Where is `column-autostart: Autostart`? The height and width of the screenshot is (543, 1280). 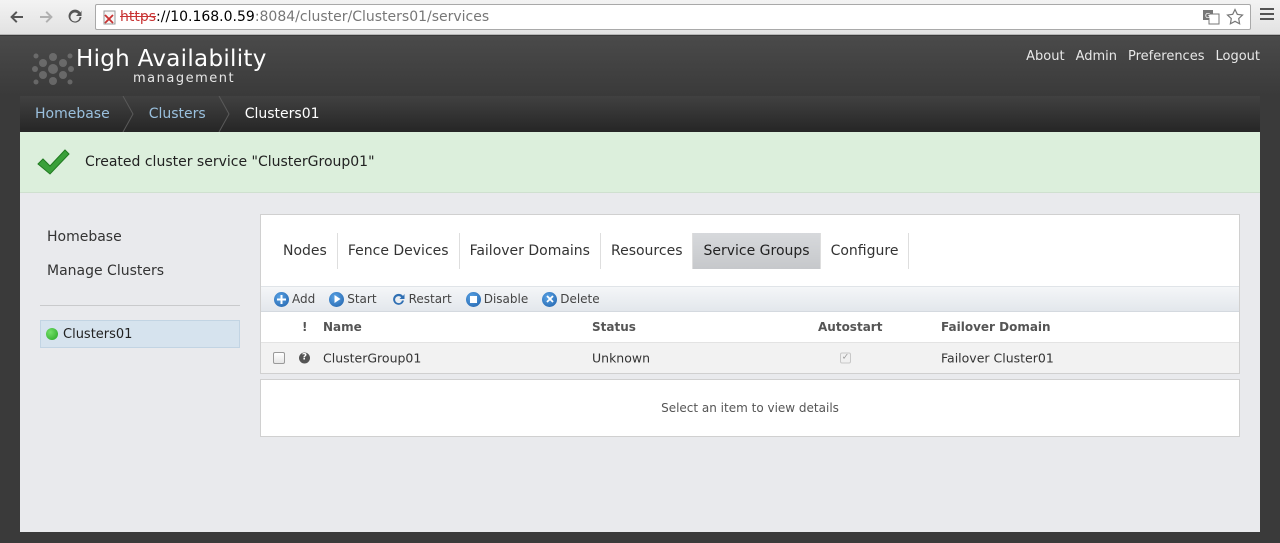
column-autostart: Autostart is located at coordinates (850, 327).